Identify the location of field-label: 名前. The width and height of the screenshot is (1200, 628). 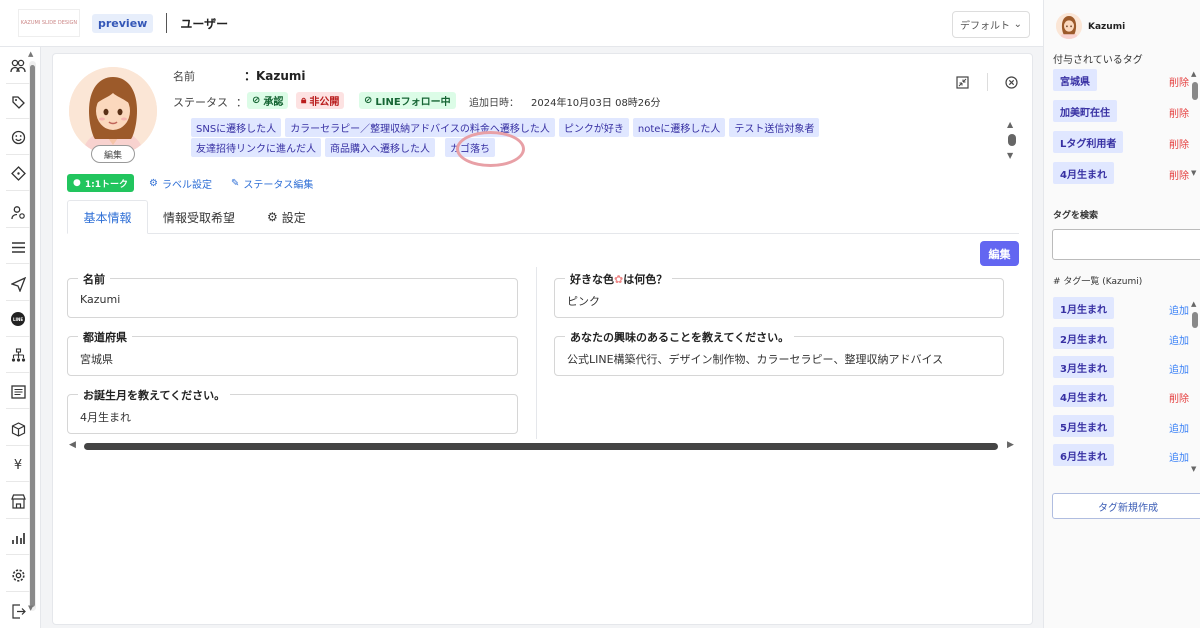
(94, 279).